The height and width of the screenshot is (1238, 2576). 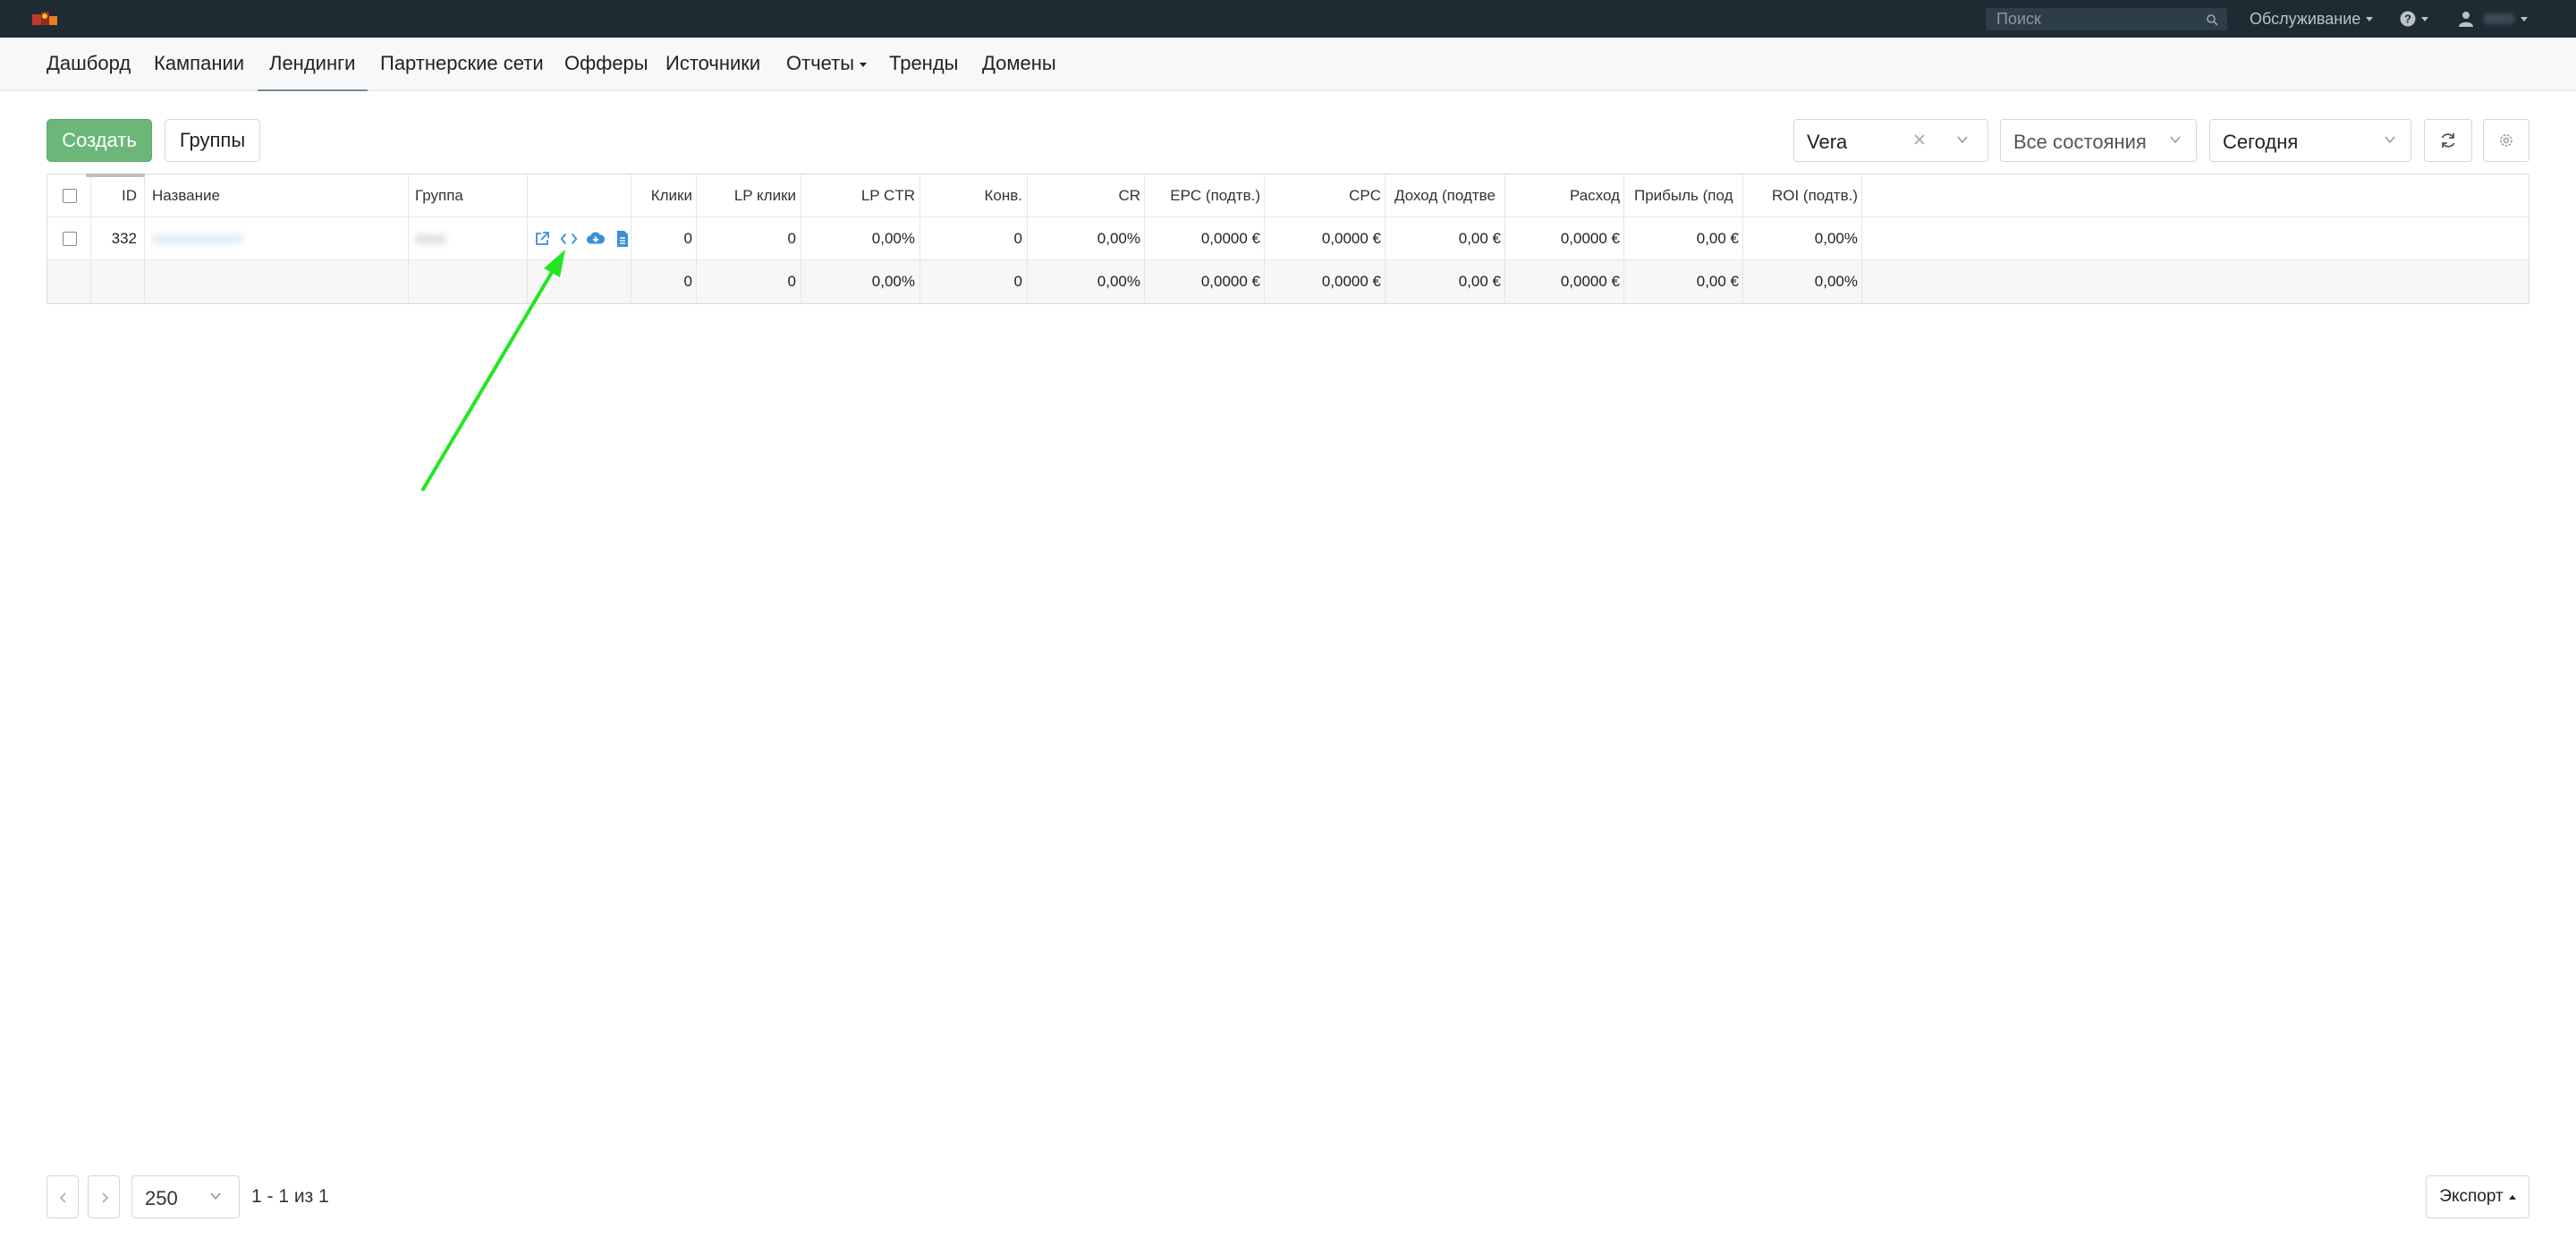 I want to click on help-menu: ?, so click(x=2414, y=19).